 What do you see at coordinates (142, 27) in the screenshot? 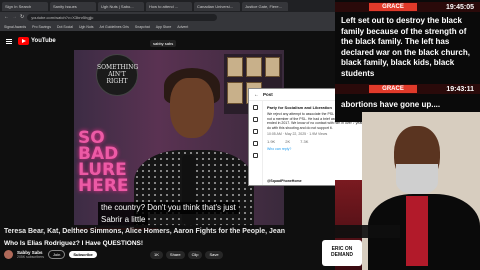
I see `bookmark-item: Snapchat` at bounding box center [142, 27].